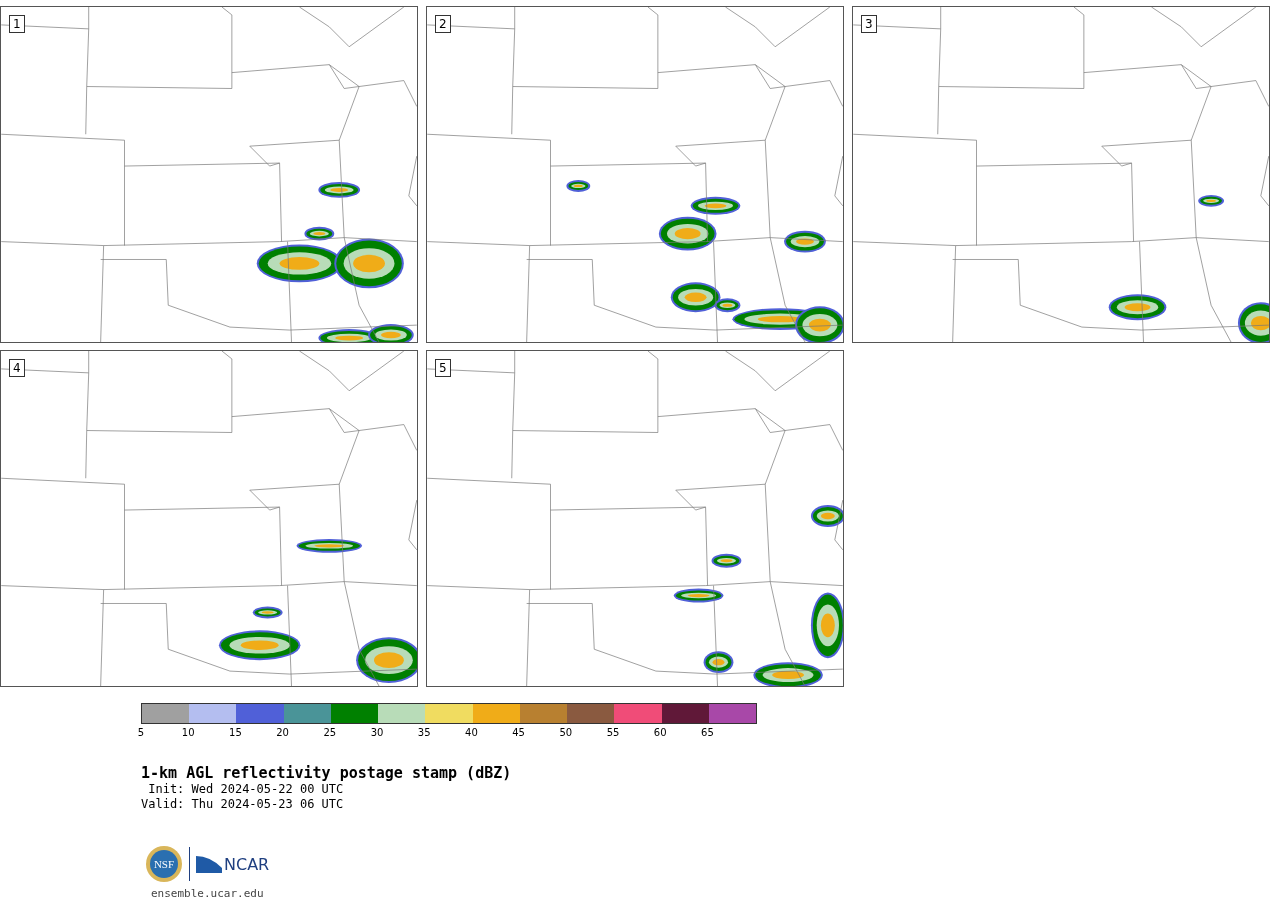 This screenshot has width=1280, height=901. I want to click on tick-label: 40, so click(471, 732).